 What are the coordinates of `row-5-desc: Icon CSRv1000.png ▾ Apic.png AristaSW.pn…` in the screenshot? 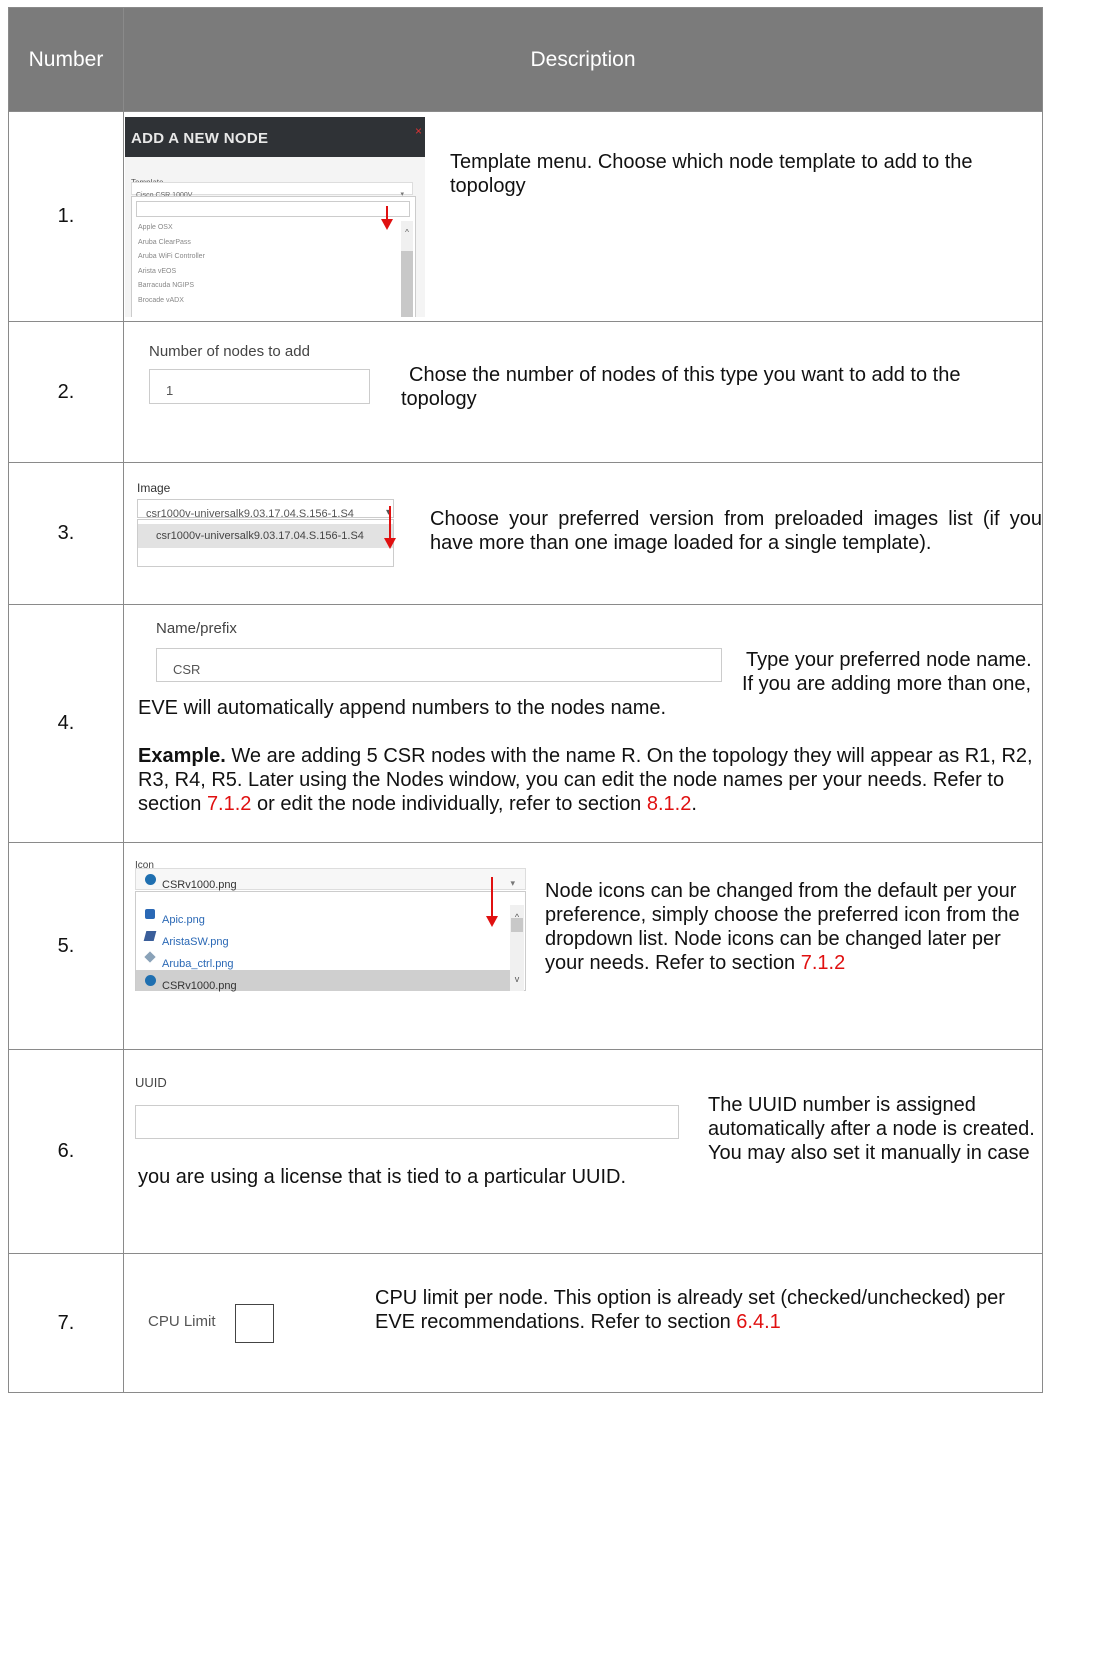 It's located at (583, 946).